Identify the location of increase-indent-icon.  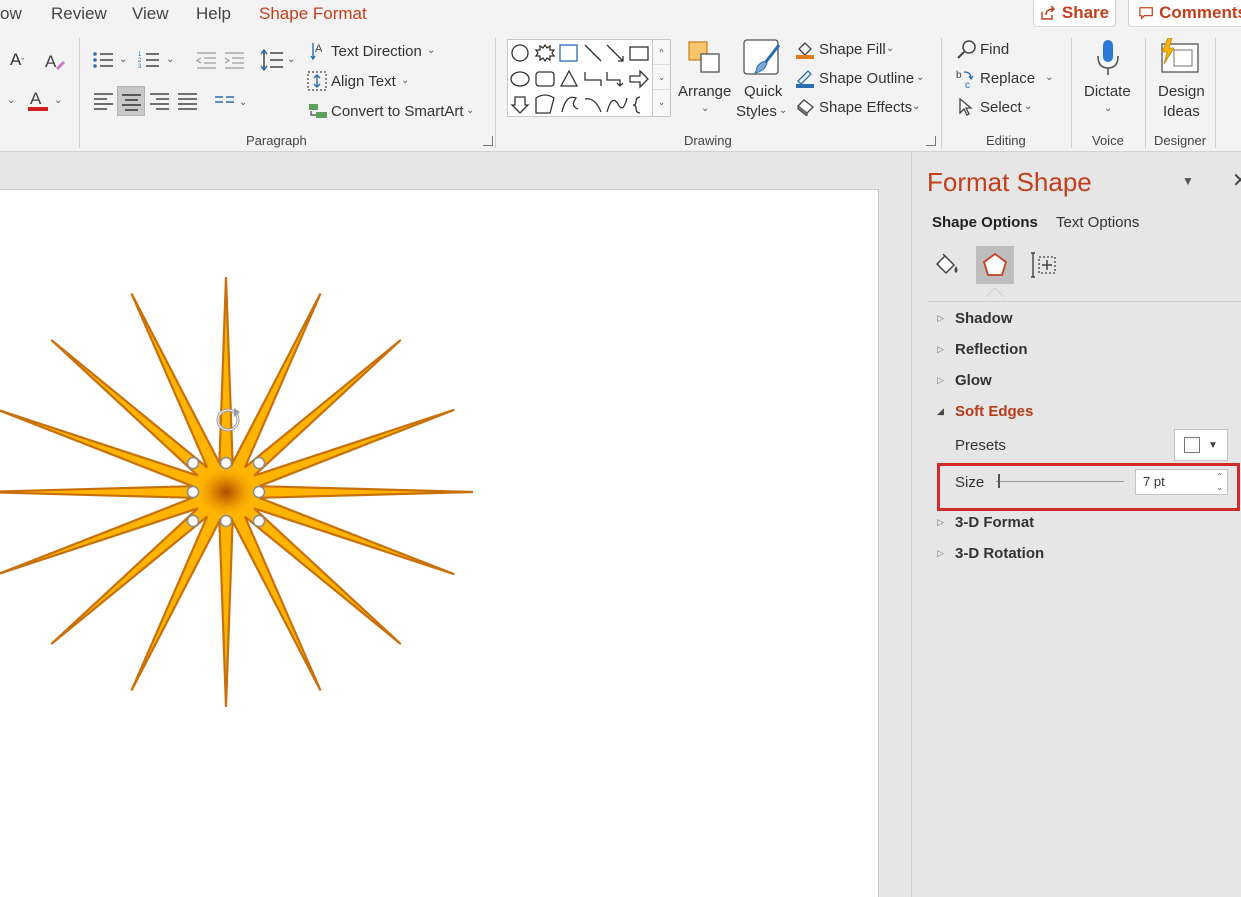
(234, 60).